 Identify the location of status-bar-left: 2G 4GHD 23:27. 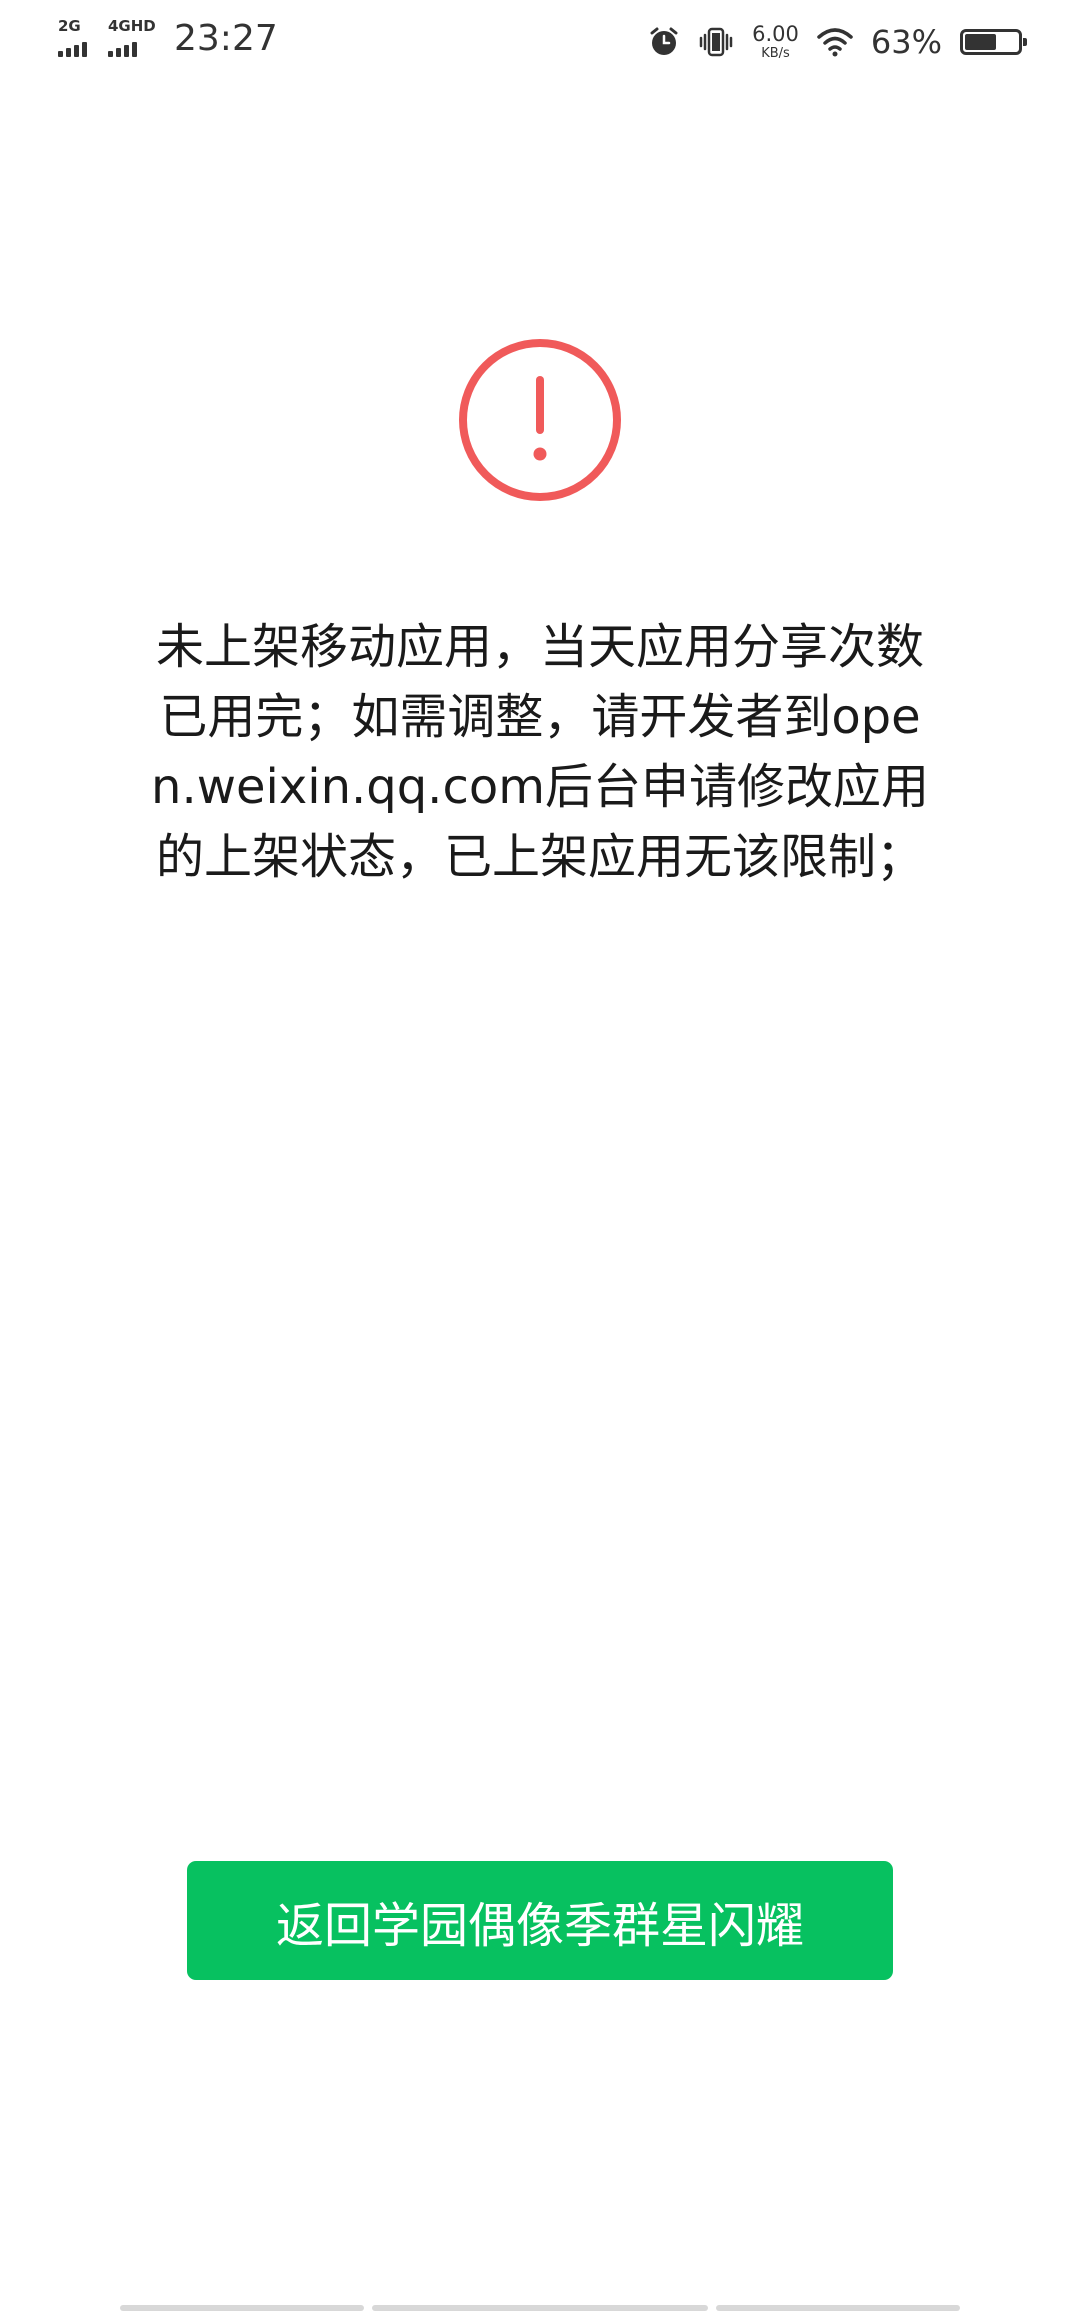
(168, 38).